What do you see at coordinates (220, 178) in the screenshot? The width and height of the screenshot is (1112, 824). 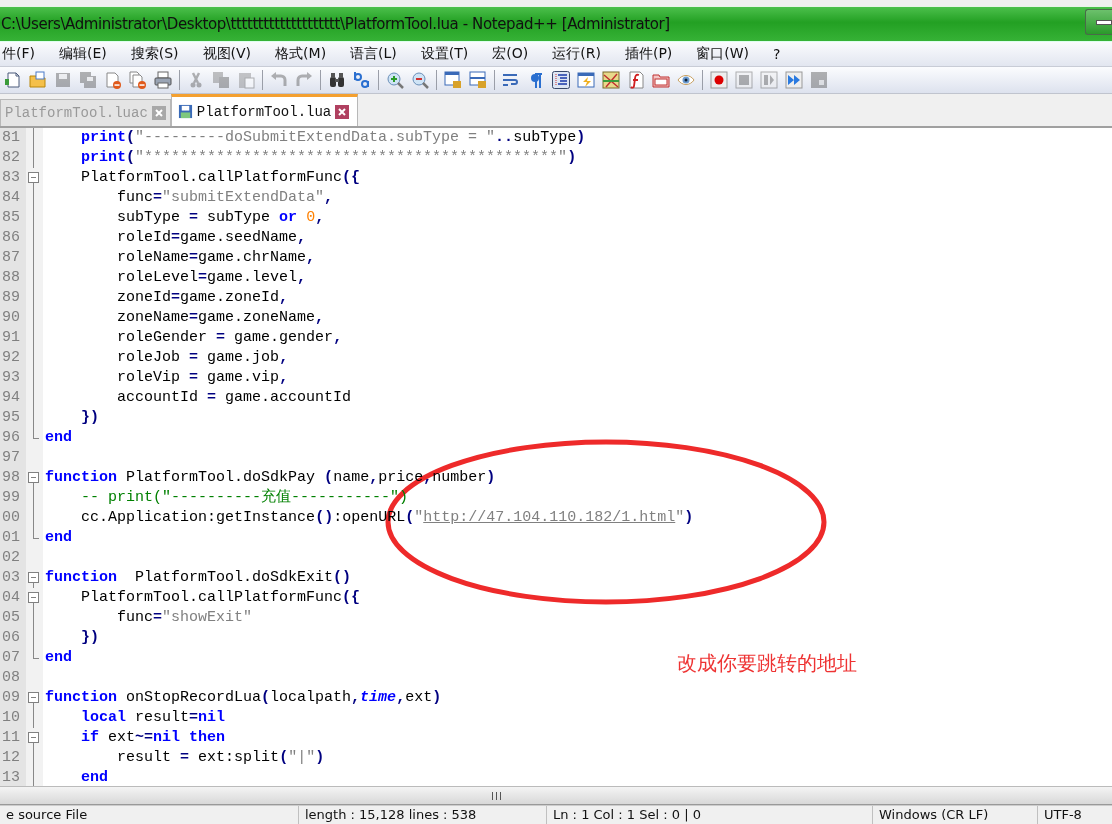 I see `code-line: PlatformTool.callPlatformFunc({` at bounding box center [220, 178].